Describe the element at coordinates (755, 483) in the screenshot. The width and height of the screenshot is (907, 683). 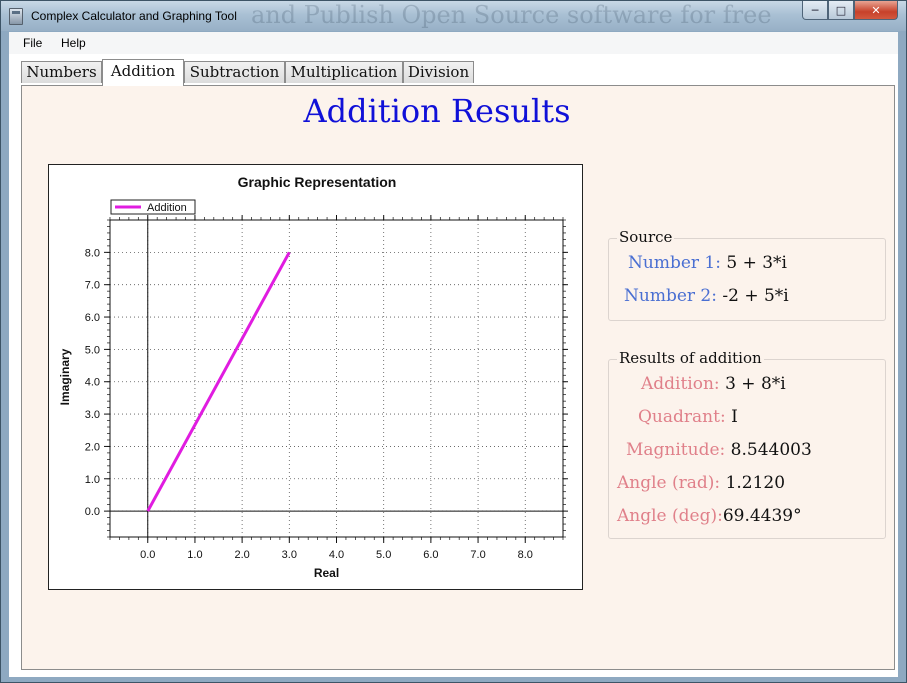
I see `angle-rad-value: 1.2120` at that location.